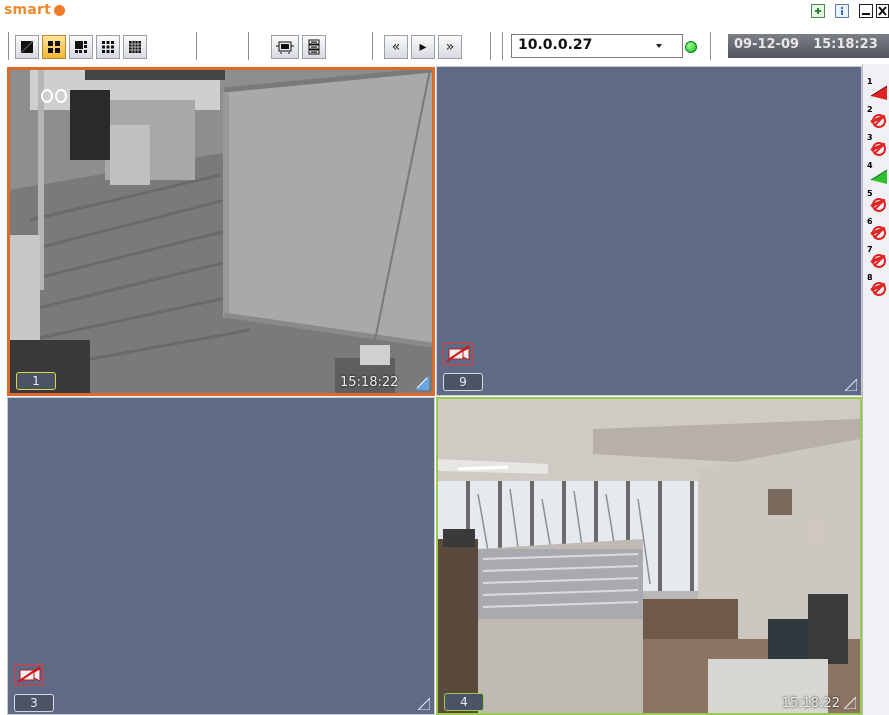 The image size is (889, 715). Describe the element at coordinates (808, 46) in the screenshot. I see `clock-display: 09-12-09 15:18:23` at that location.